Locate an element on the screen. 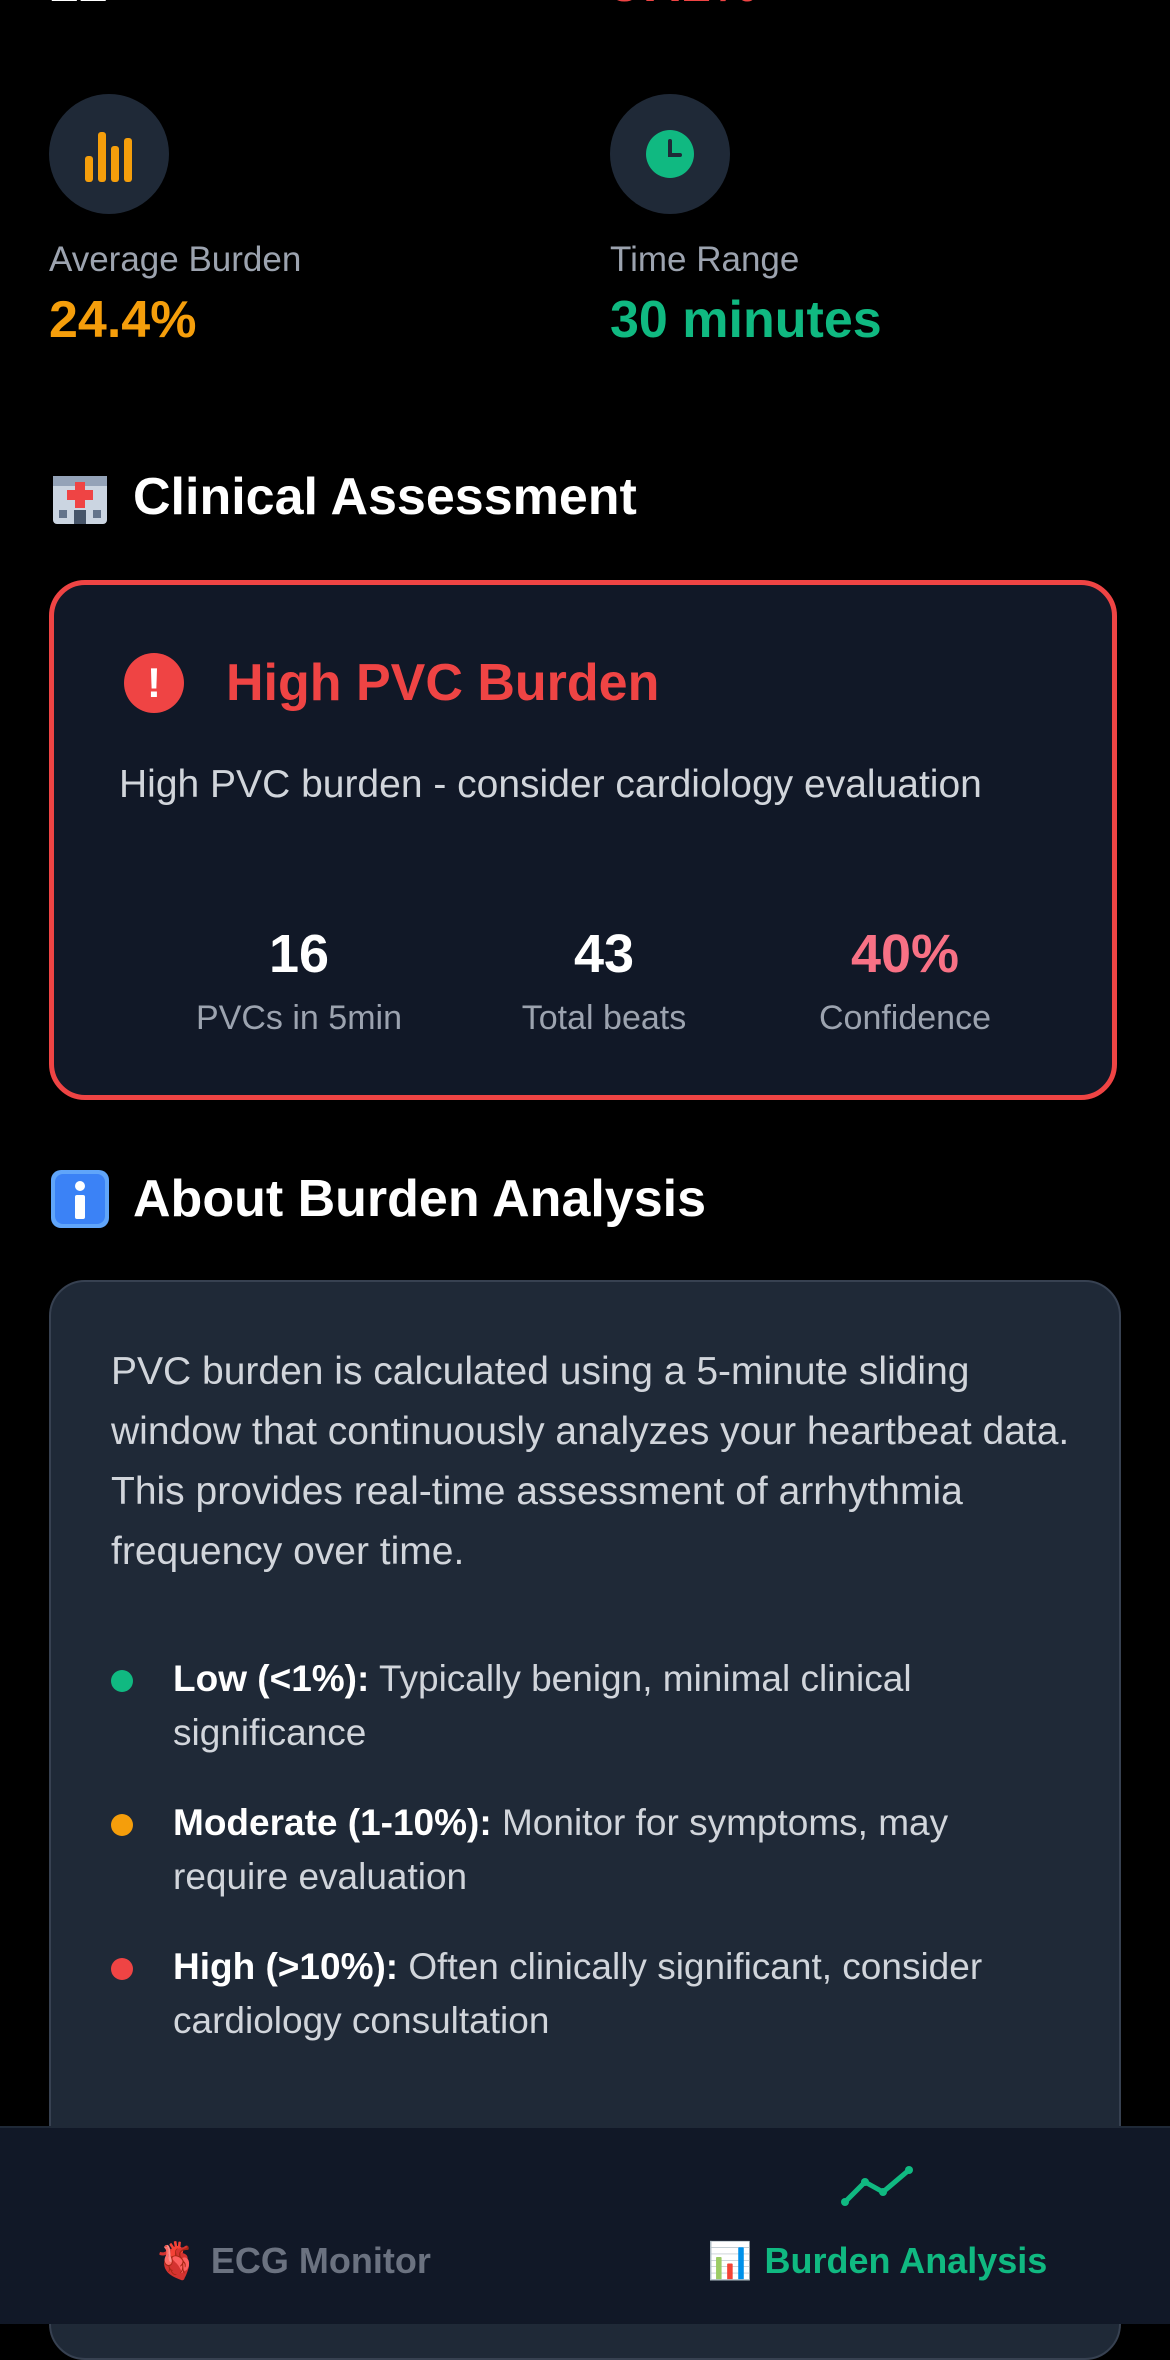 The height and width of the screenshot is (2360, 1170). time-range-label: Time Range is located at coordinates (705, 259).